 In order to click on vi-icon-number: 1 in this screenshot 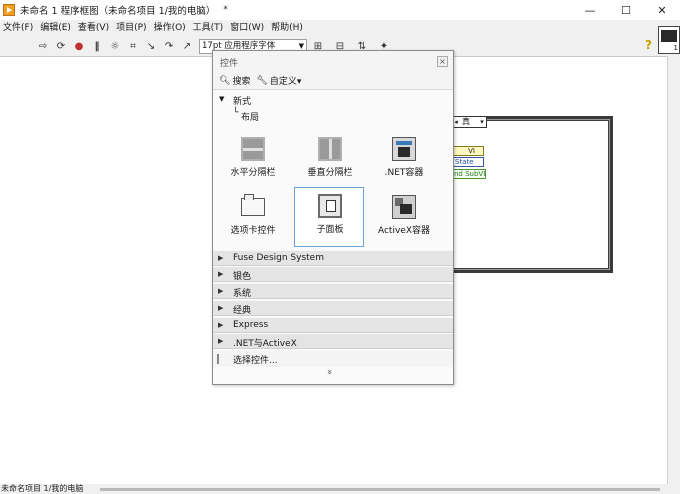, I will do `click(675, 48)`.